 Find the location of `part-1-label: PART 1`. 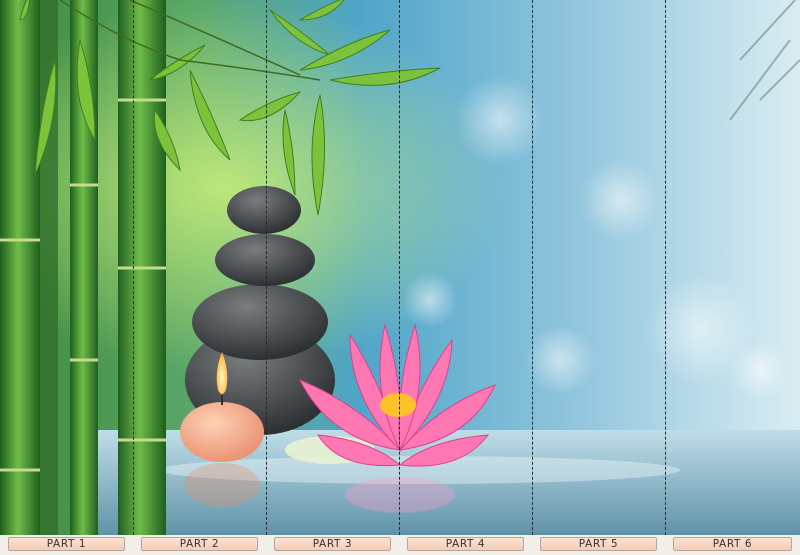

part-1-label: PART 1 is located at coordinates (66, 544).